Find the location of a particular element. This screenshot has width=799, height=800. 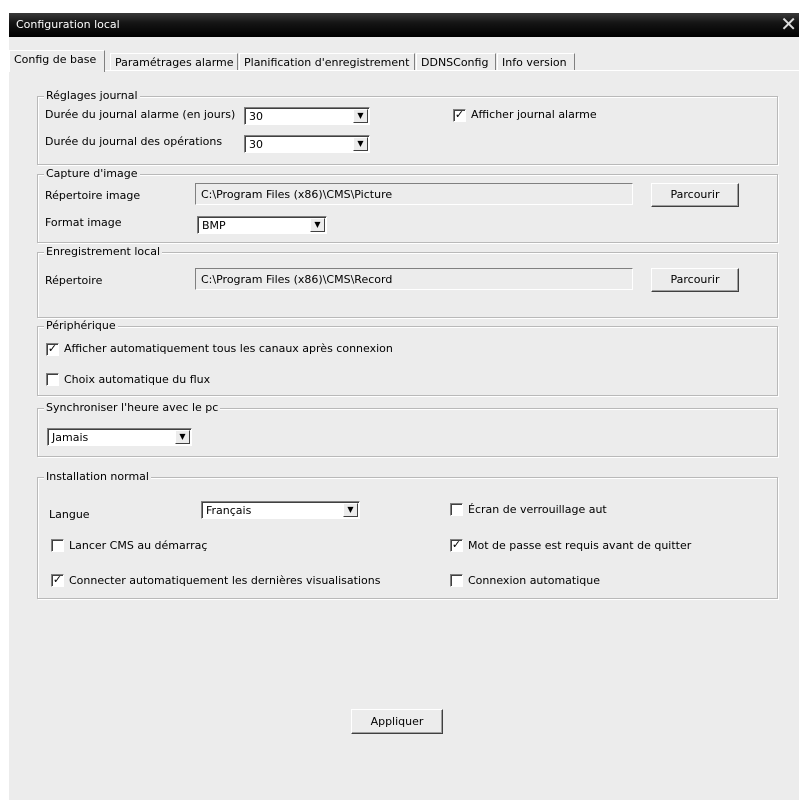

group-journal-legend: Réglages journal is located at coordinates (92, 95).